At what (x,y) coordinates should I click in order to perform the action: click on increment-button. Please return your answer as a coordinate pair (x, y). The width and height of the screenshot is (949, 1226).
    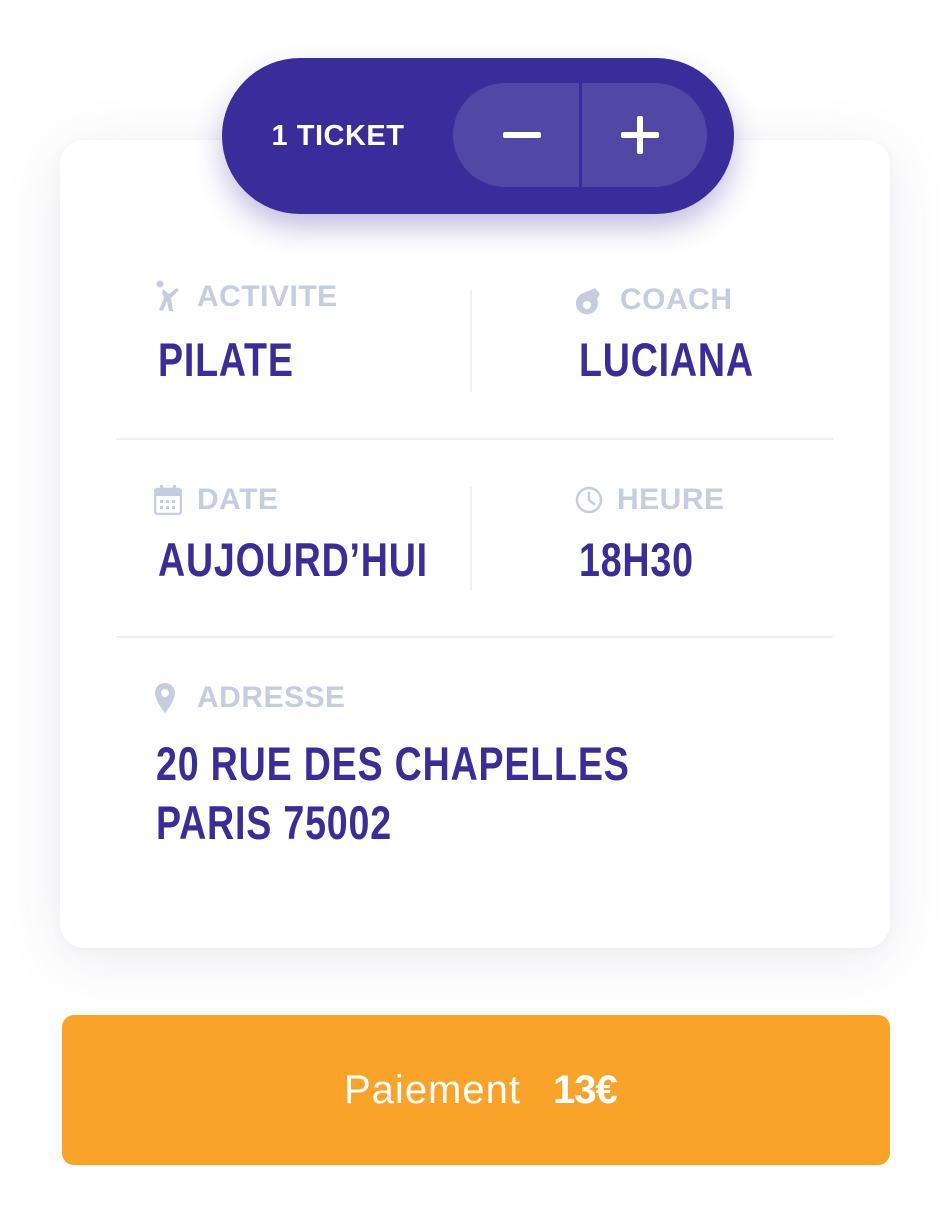
    Looking at the image, I should click on (643, 135).